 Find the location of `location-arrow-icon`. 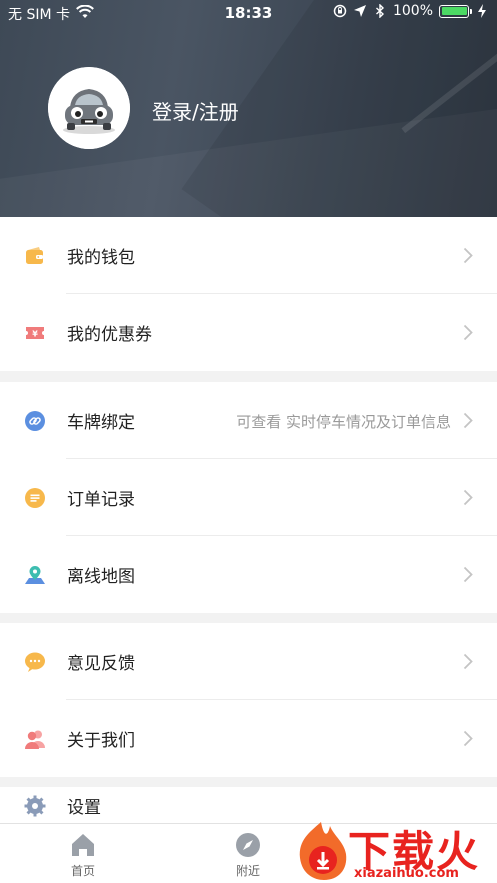

location-arrow-icon is located at coordinates (359, 11).